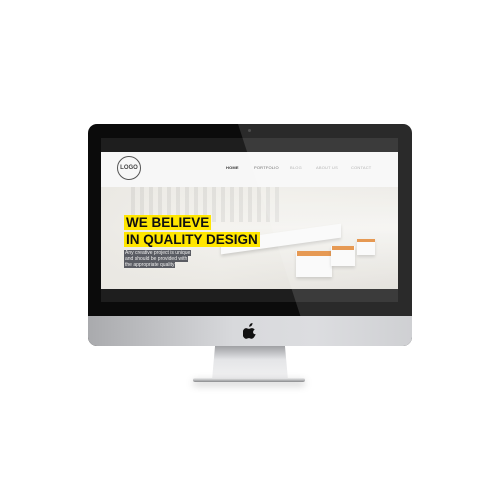 This screenshot has width=500, height=500. Describe the element at coordinates (250, 363) in the screenshot. I see `monitor-stand` at that location.